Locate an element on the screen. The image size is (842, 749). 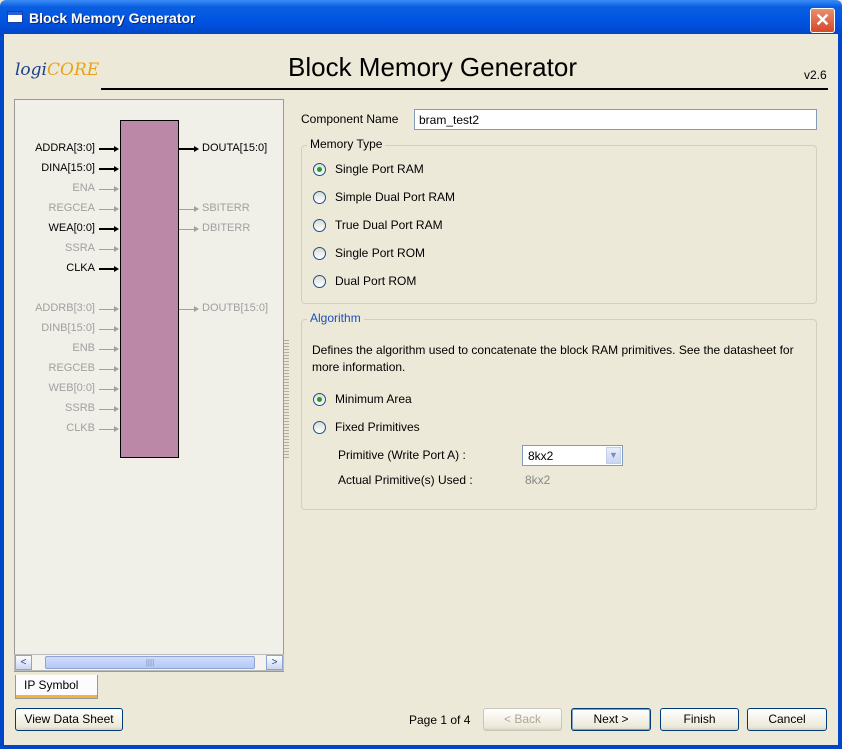
pin-label-left: REGCEA is located at coordinates (71, 208).